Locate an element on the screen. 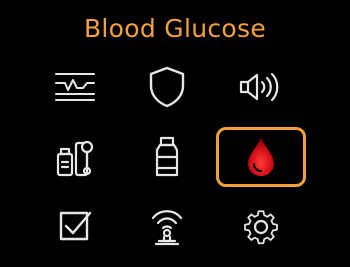 The image size is (350, 267). menu-item-medicine is located at coordinates (167, 157).